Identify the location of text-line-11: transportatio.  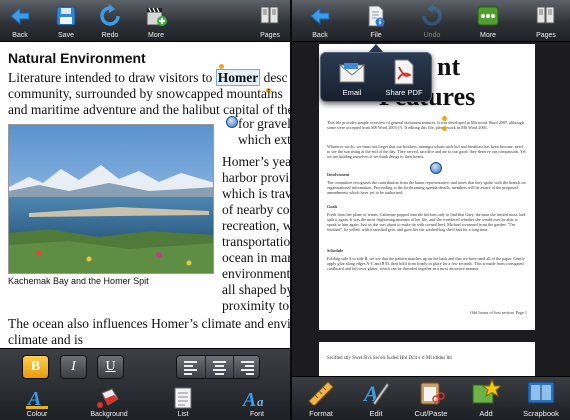
(256, 241).